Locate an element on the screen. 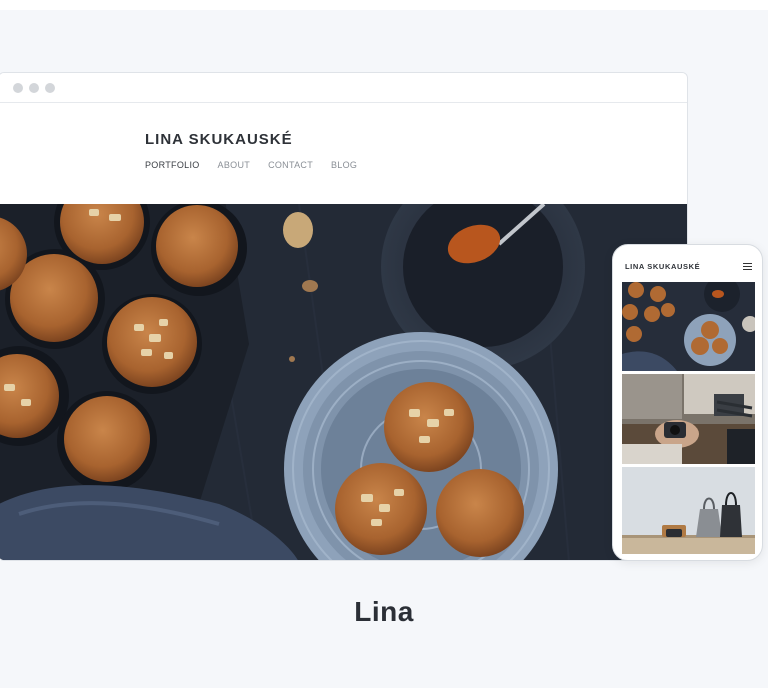 This screenshot has height=688, width=768. mobile-header: LINA SKUKAUSKÉ is located at coordinates (687, 263).